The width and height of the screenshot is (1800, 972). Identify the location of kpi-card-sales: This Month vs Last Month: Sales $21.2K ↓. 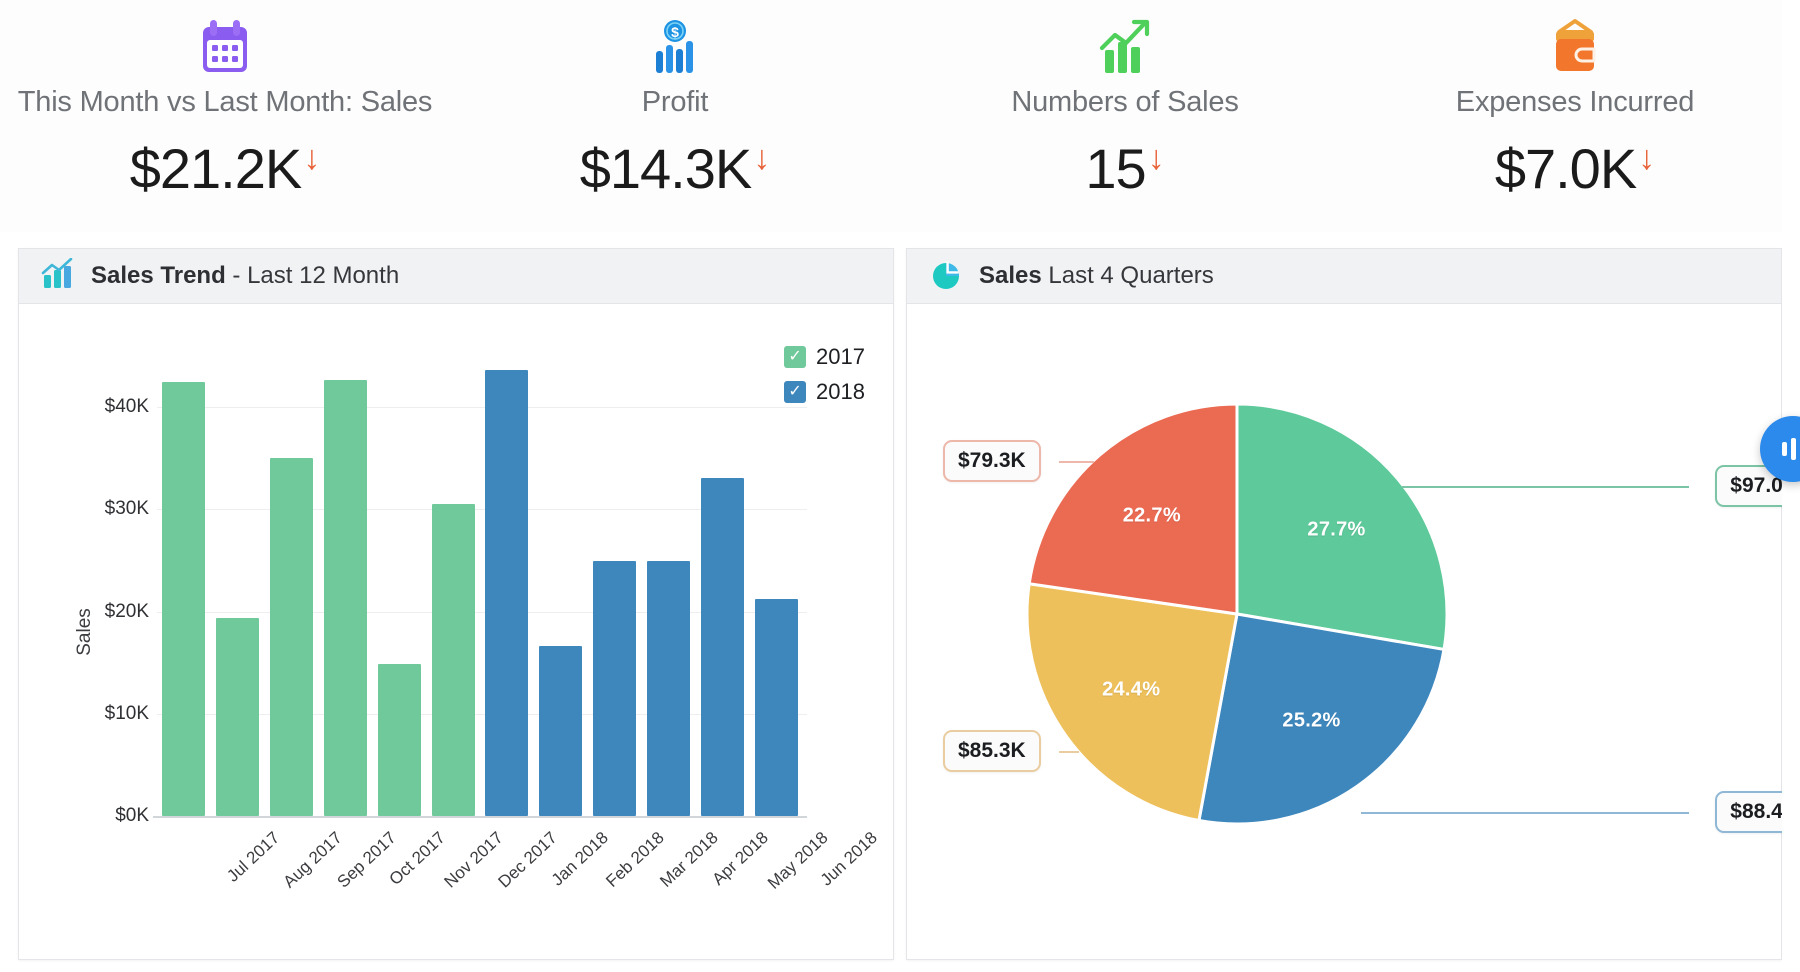
(225, 116).